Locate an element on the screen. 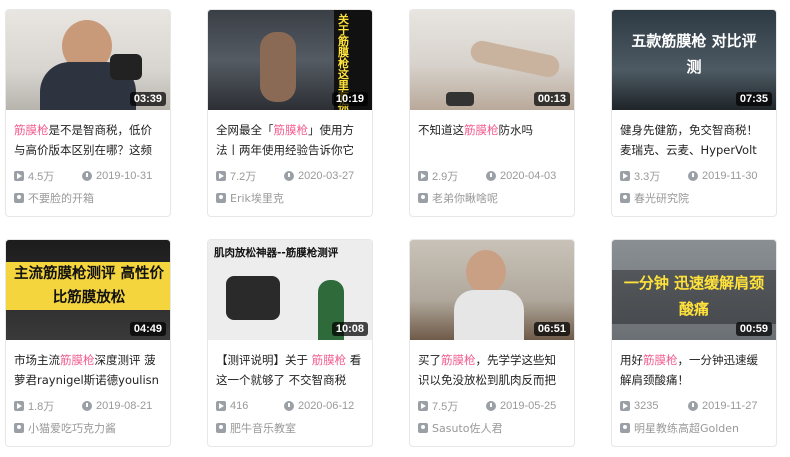 The image size is (790, 457). uploader: 肥牛音乐教室 is located at coordinates (290, 428).